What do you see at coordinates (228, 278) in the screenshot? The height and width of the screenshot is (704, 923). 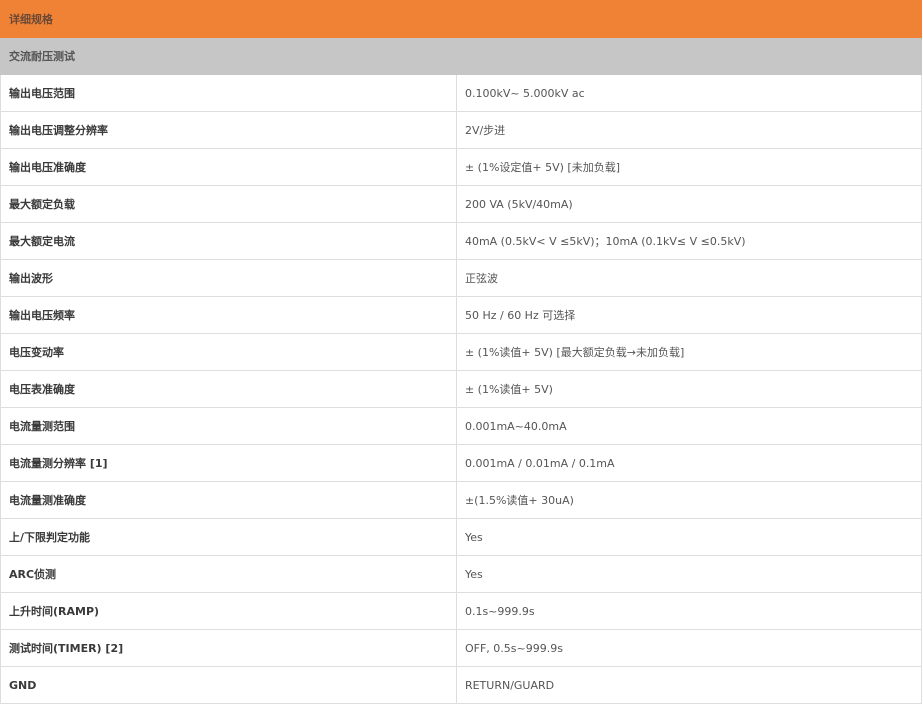 I see `spec-label: 输出波形` at bounding box center [228, 278].